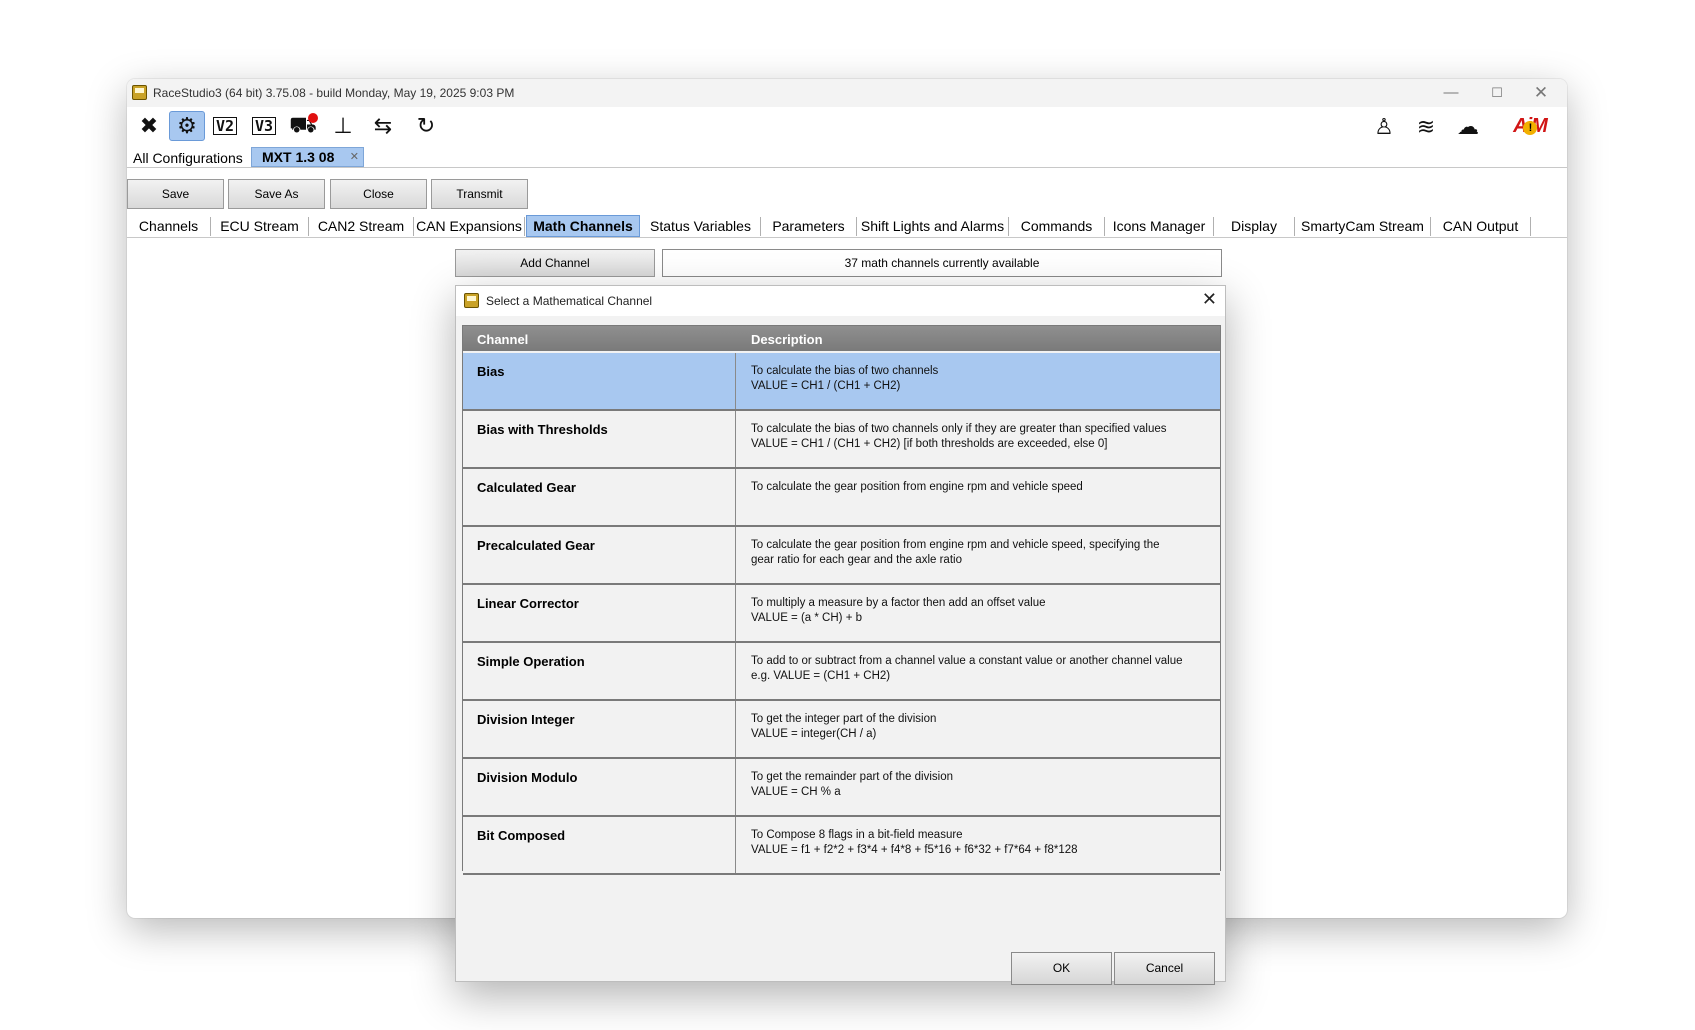 The image size is (1695, 1030). I want to click on device-settings-icon: ⚙, so click(187, 126).